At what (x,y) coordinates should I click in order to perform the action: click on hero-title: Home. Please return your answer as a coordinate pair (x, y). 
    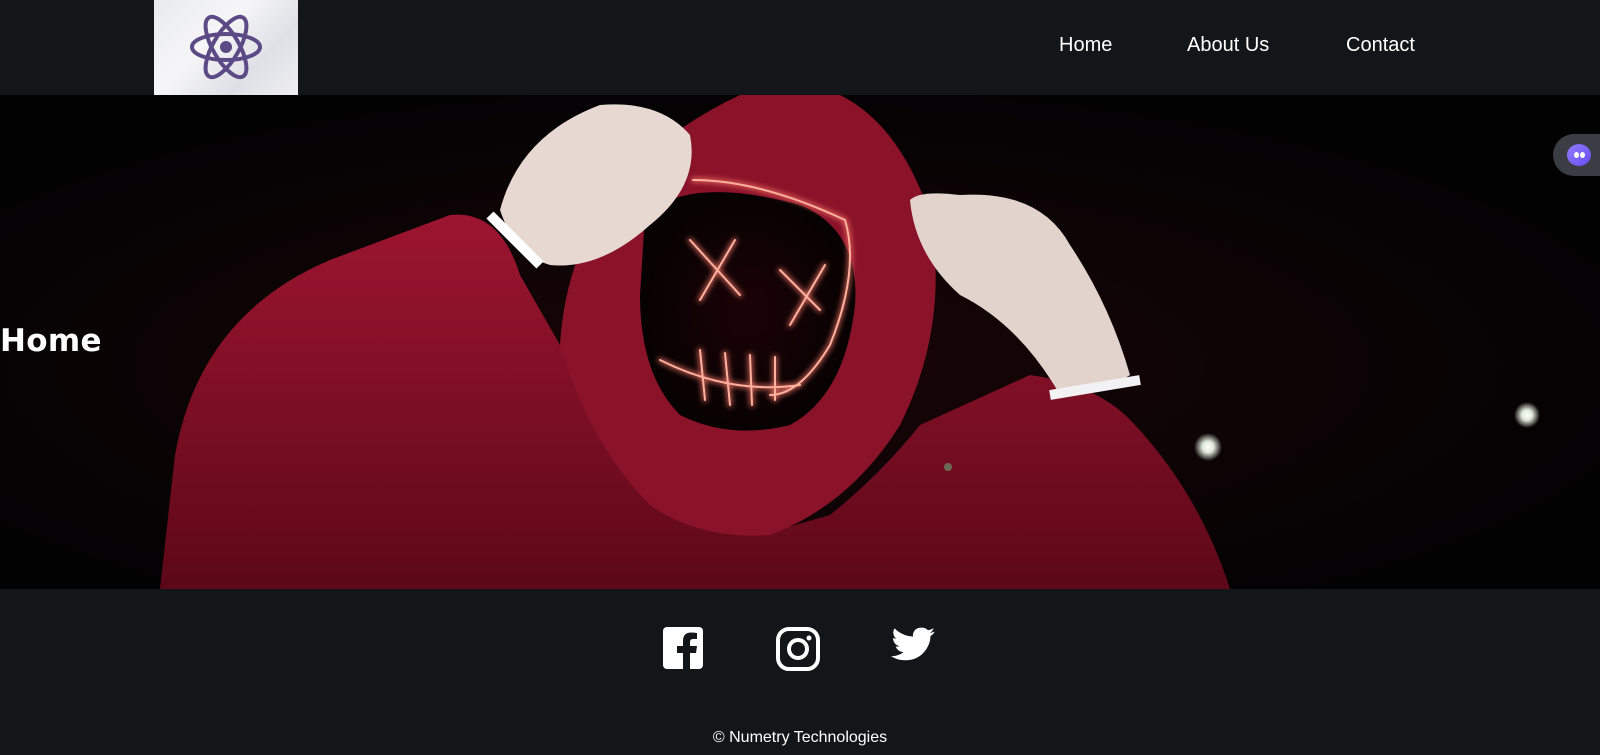
    Looking at the image, I should click on (51, 341).